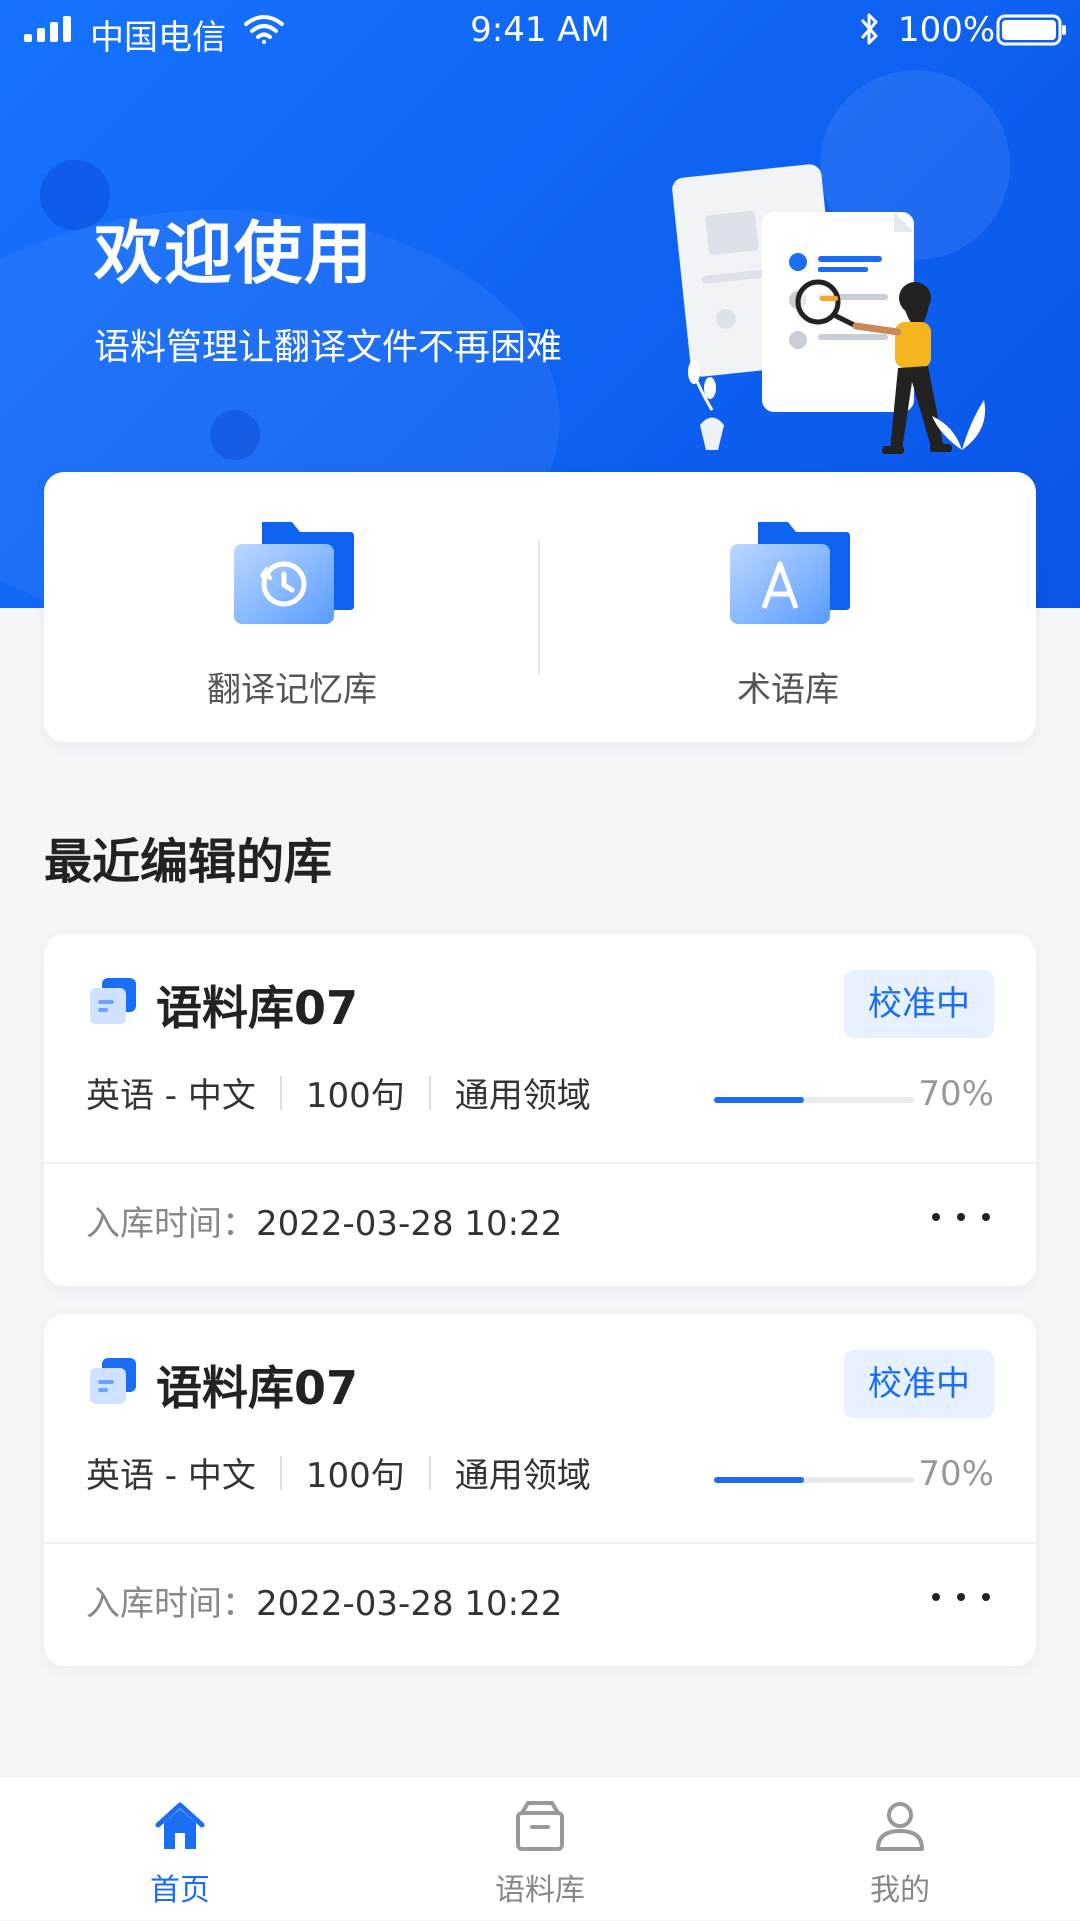  I want to click on quick-entry-card: 翻译记忆库 术语库, so click(540, 607).